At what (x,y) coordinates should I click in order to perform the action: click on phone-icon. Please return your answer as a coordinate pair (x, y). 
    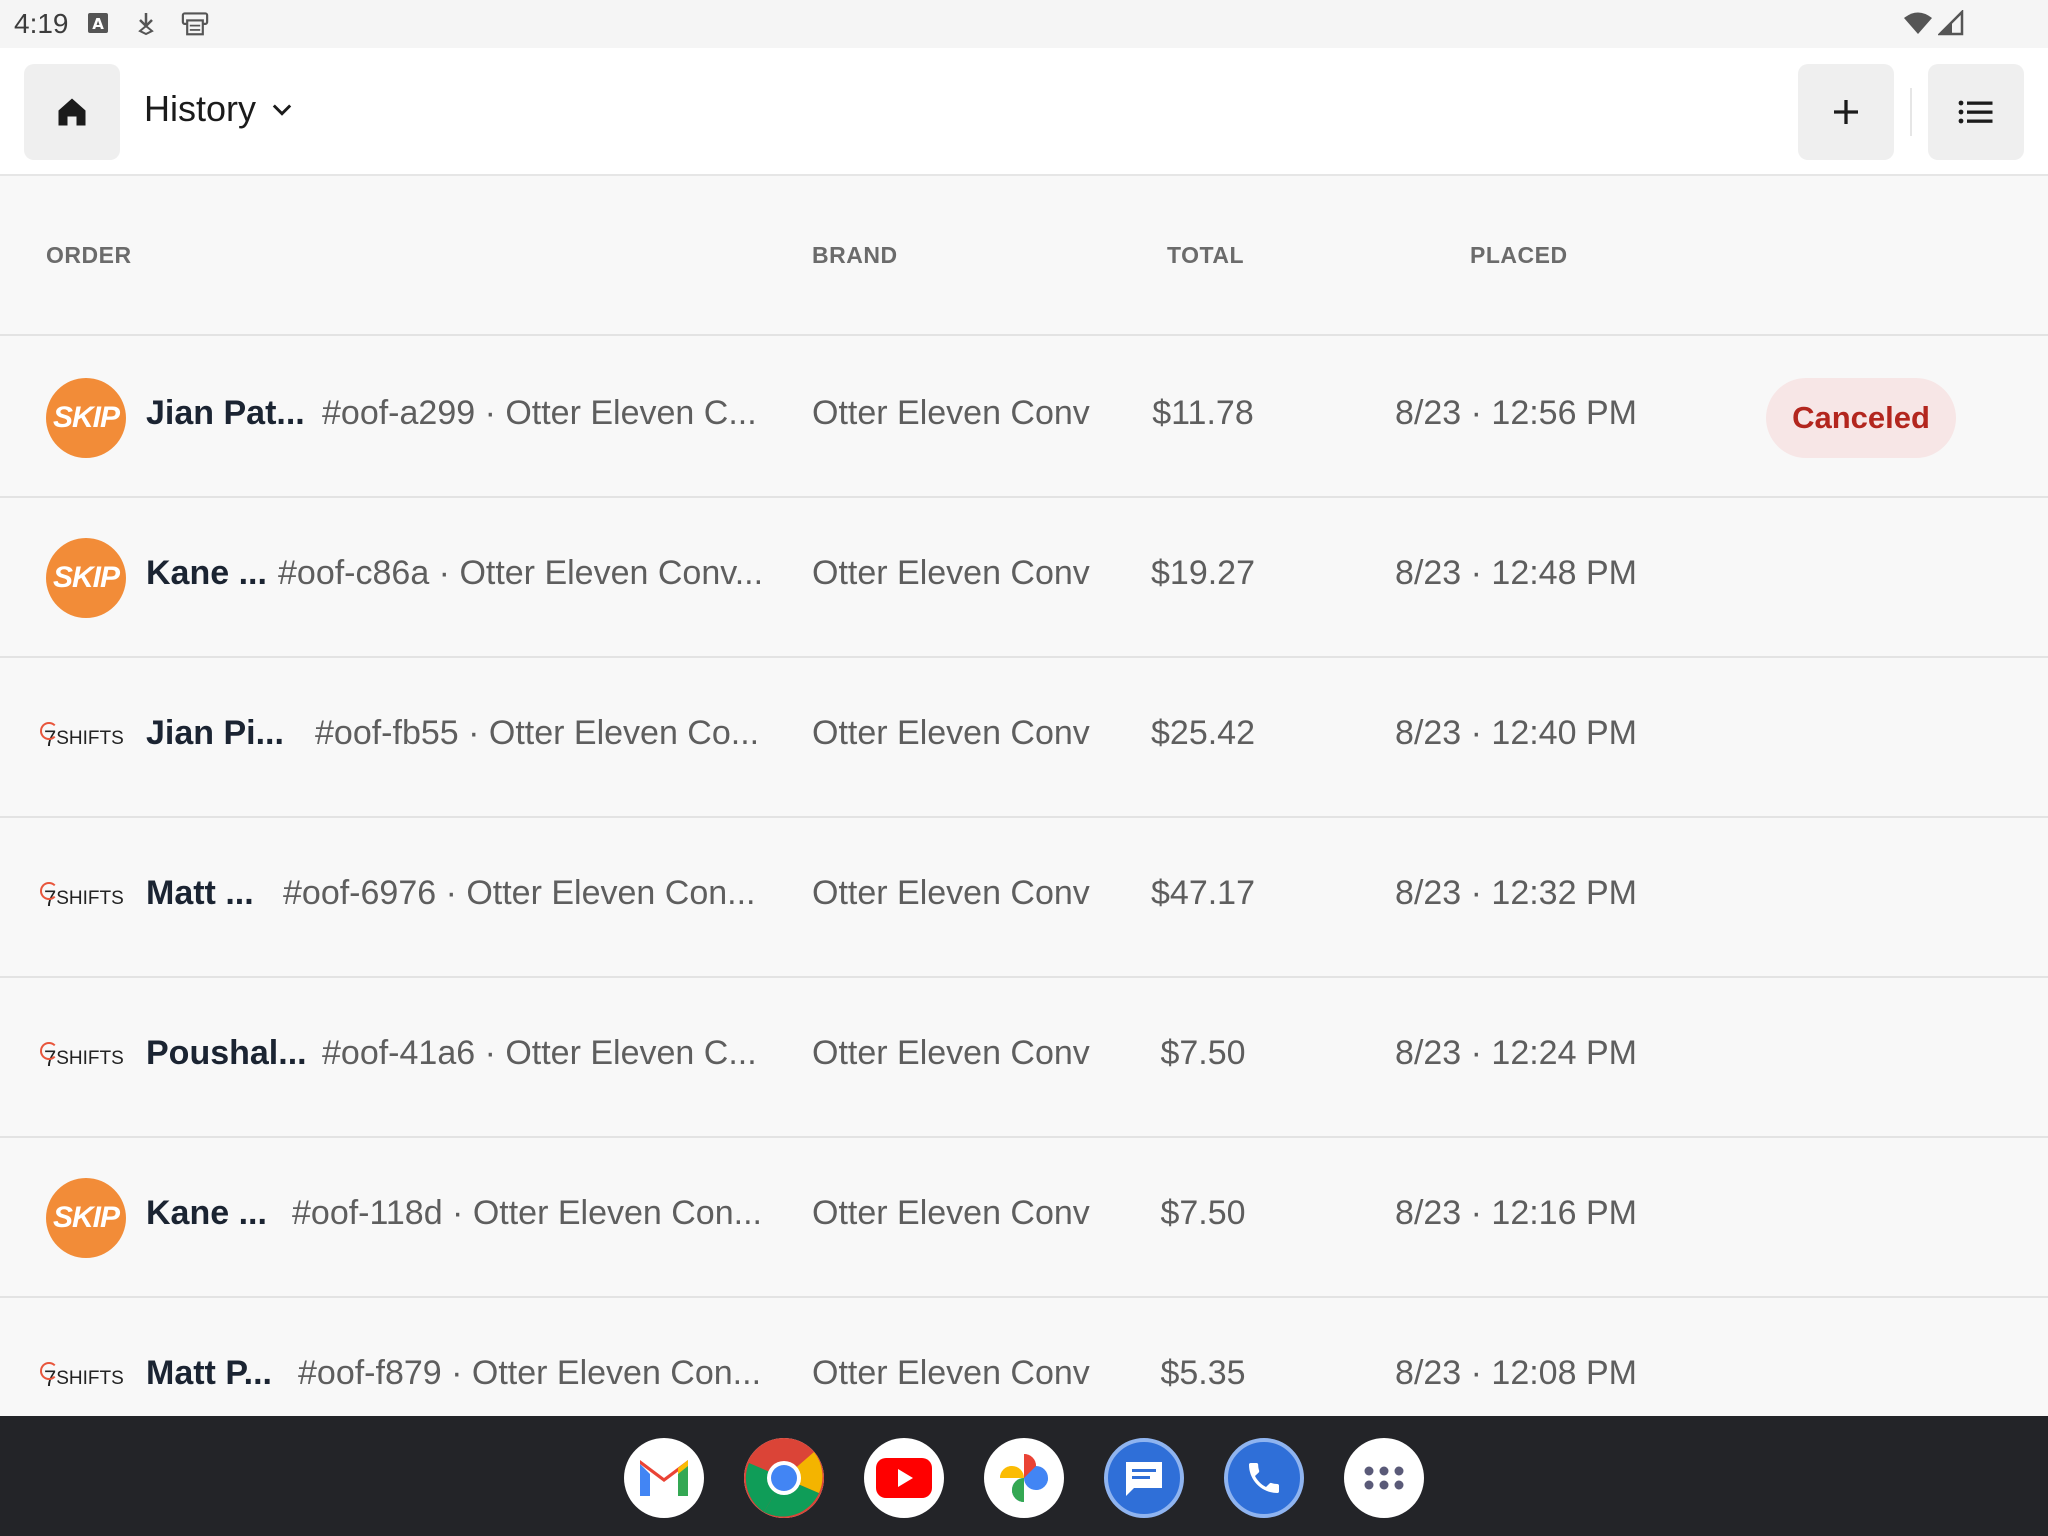
    Looking at the image, I should click on (1264, 1478).